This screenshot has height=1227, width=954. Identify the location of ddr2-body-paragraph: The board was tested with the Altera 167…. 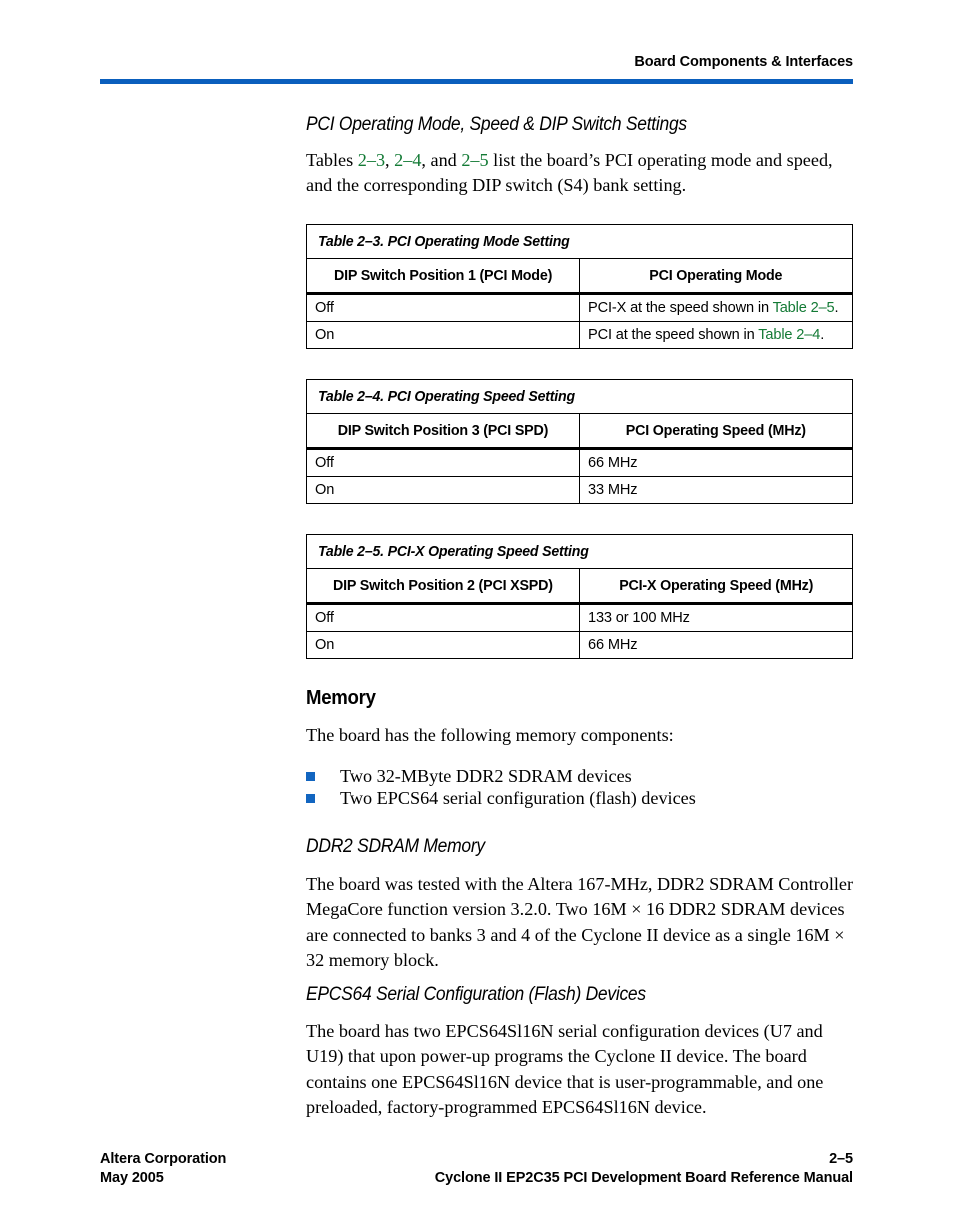
(580, 922).